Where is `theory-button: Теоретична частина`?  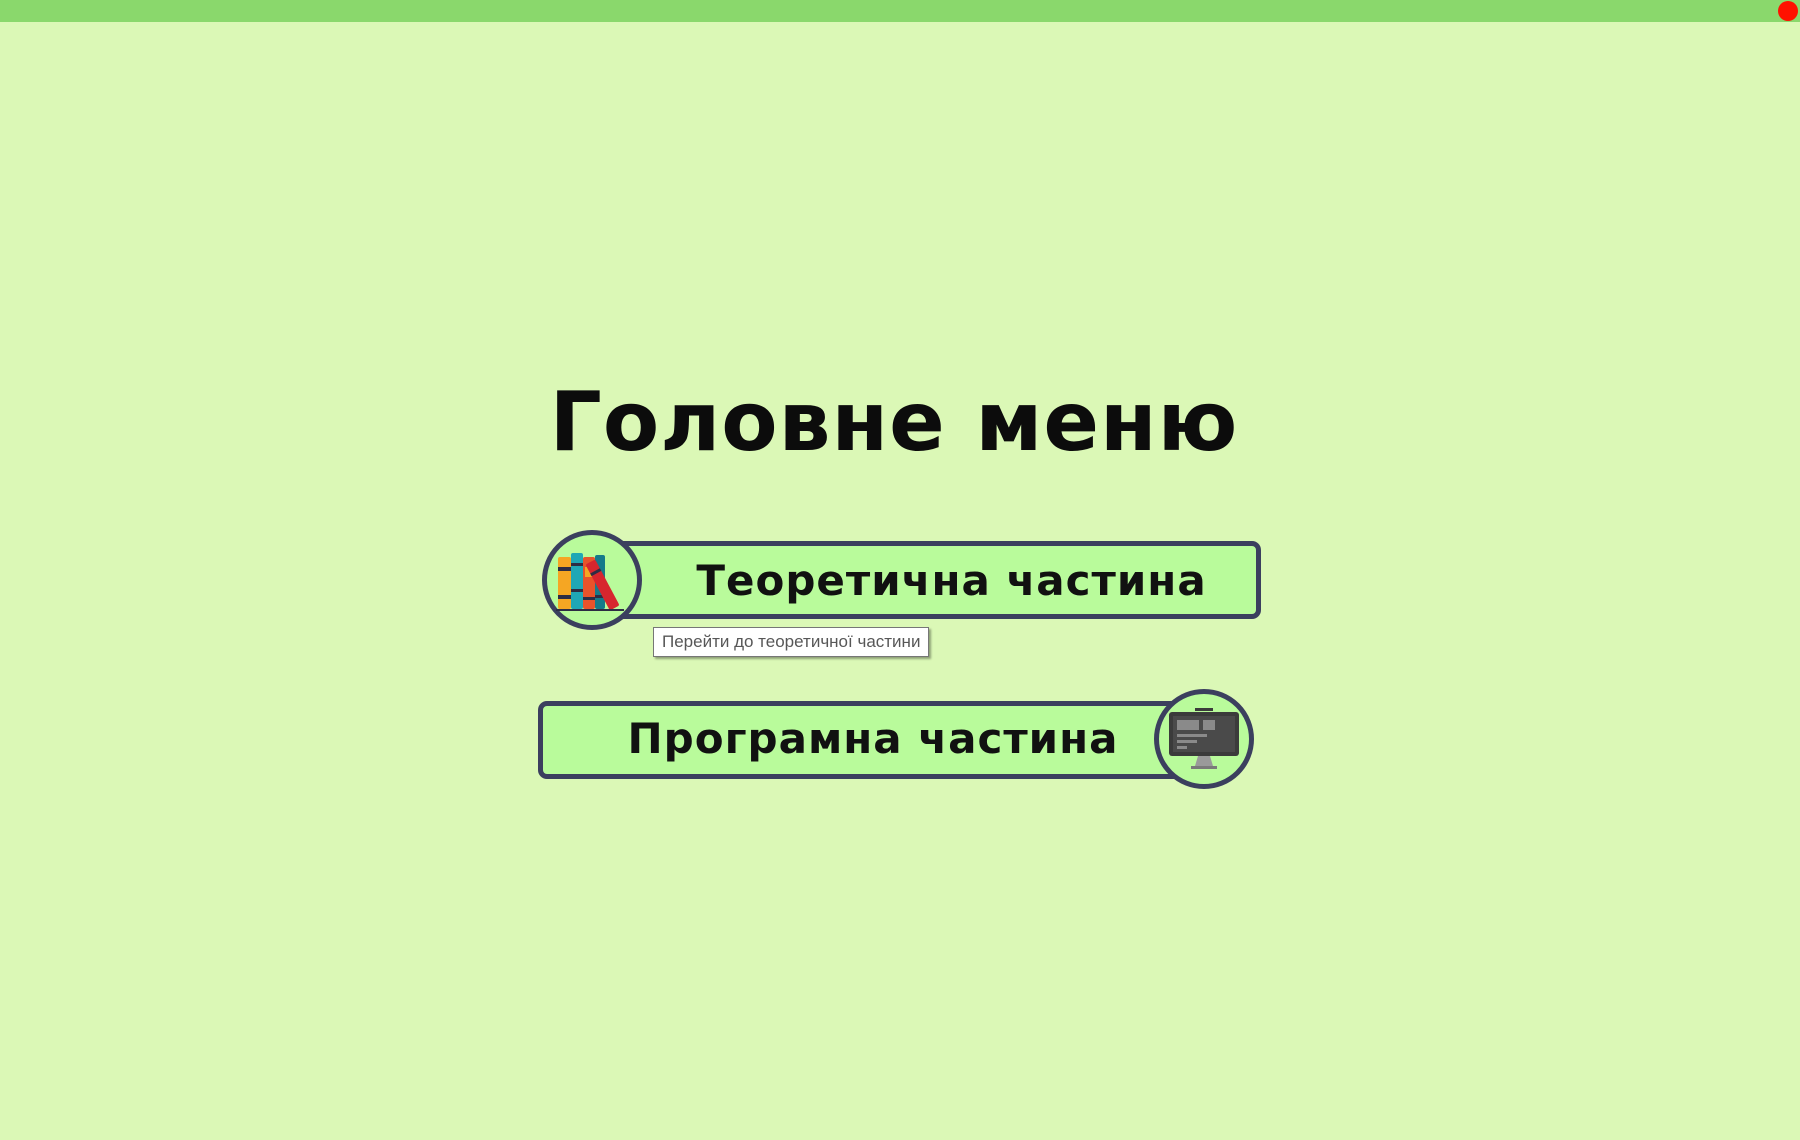 theory-button: Теоретична частина is located at coordinates (902, 580).